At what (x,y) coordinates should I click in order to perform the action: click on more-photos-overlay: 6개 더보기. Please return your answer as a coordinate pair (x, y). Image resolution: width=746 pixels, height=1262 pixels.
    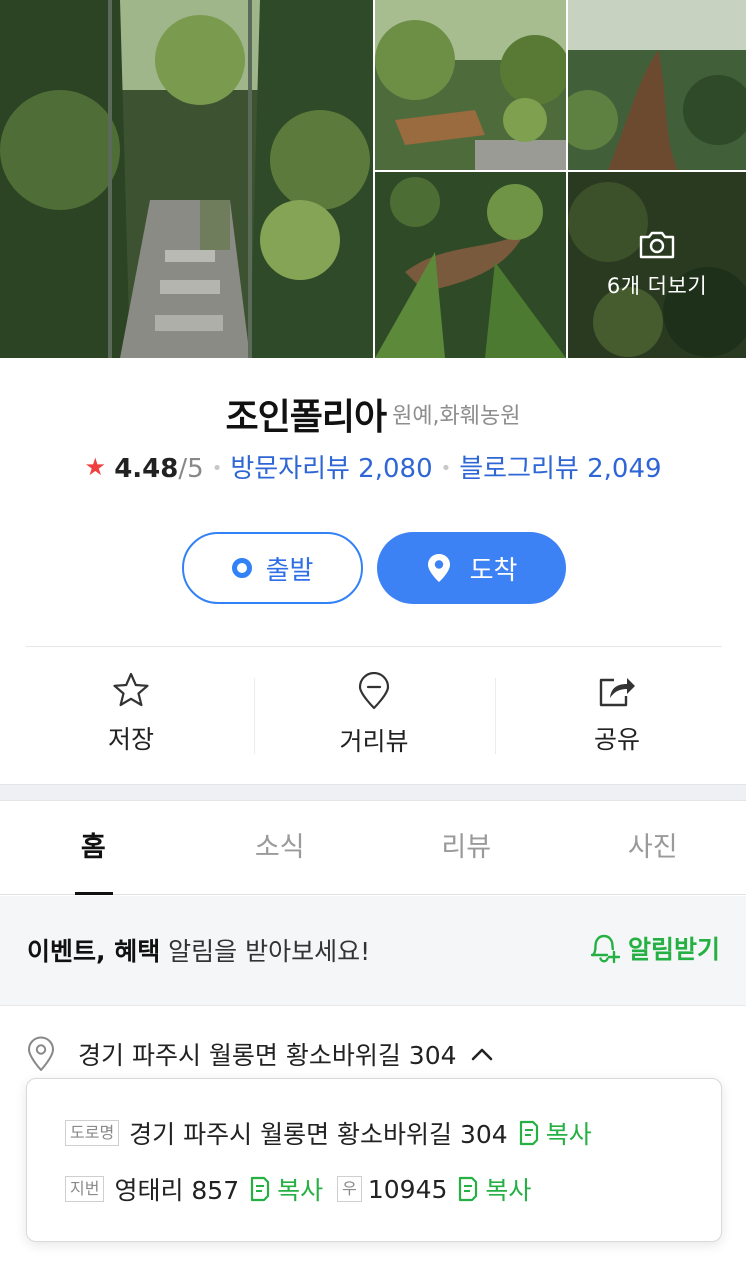
    Looking at the image, I should click on (657, 265).